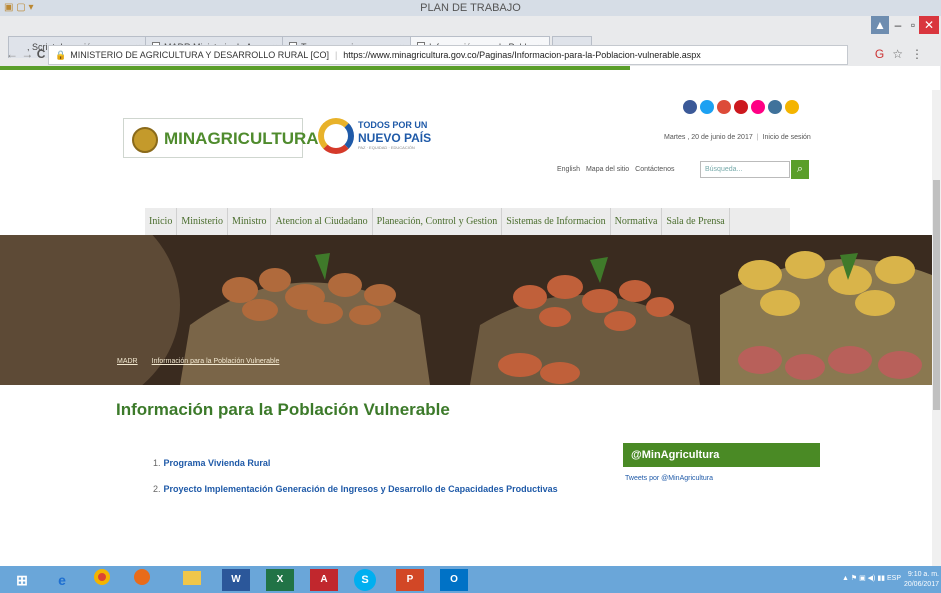 The width and height of the screenshot is (941, 593). I want to click on current-date: Martes , 20 de junio de 2017, so click(708, 137).